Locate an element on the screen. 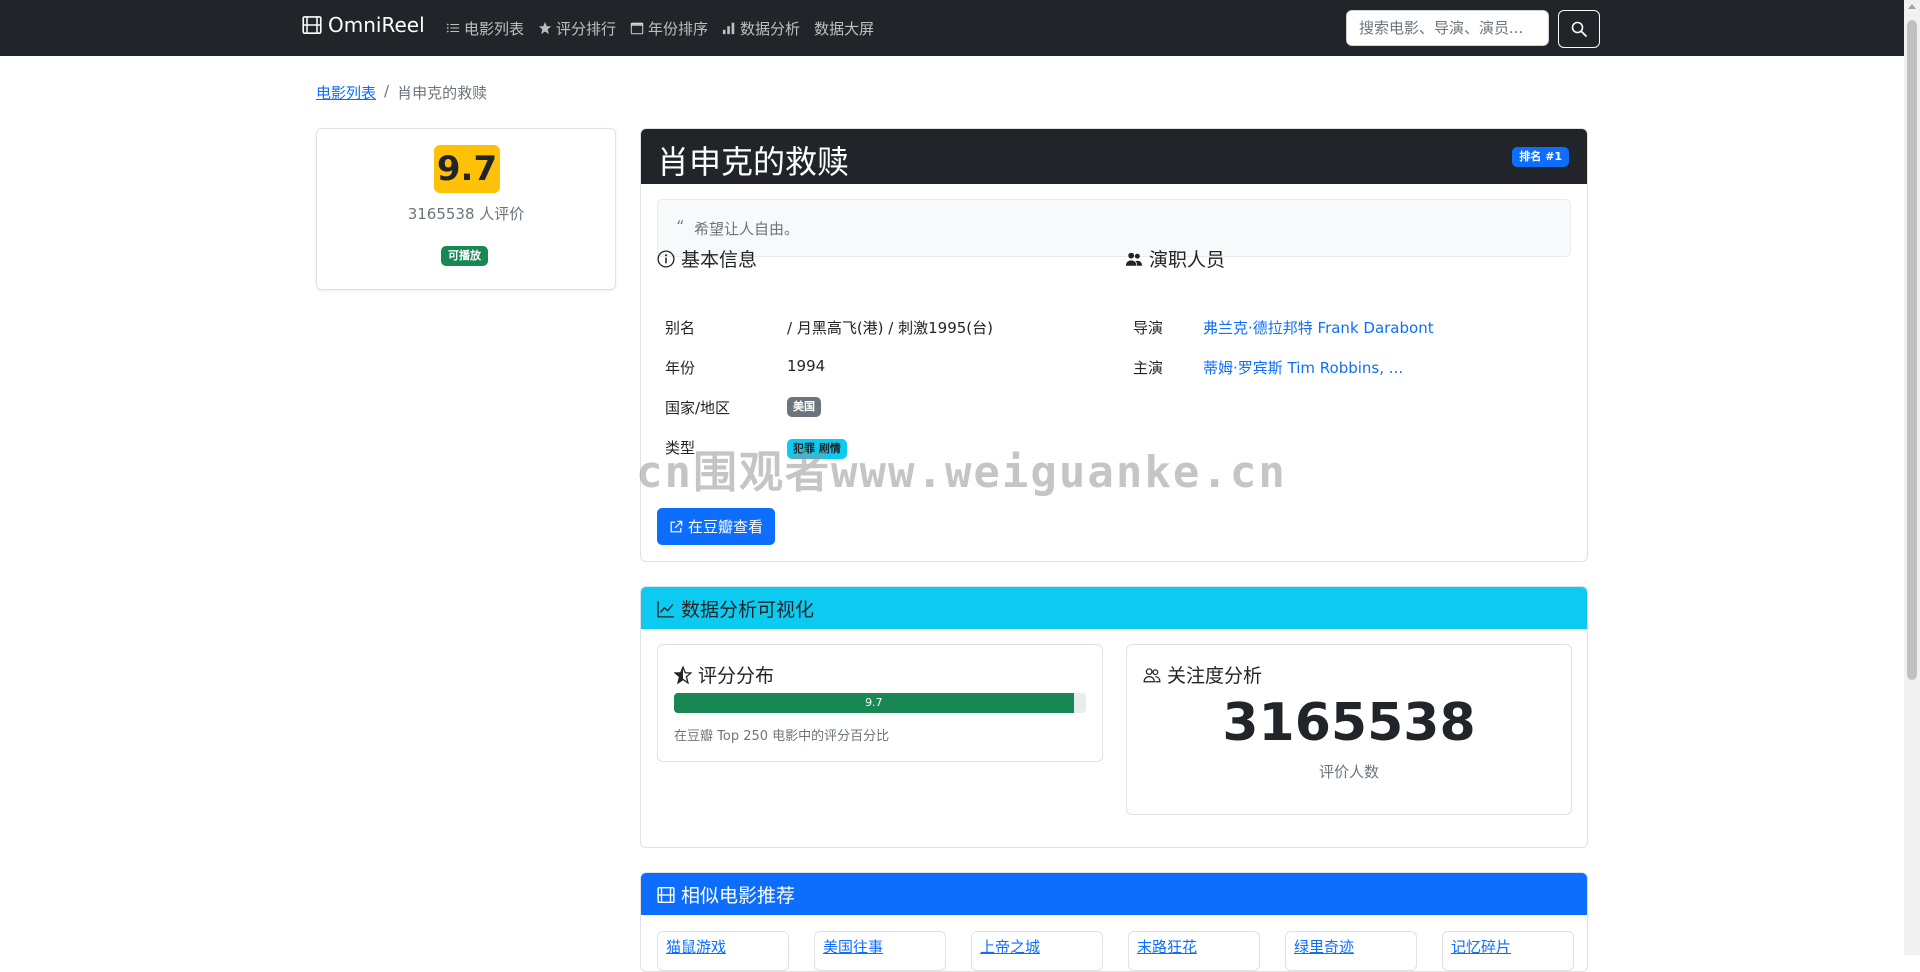 The image size is (1920, 972). bar-chart-icon is located at coordinates (728, 28).